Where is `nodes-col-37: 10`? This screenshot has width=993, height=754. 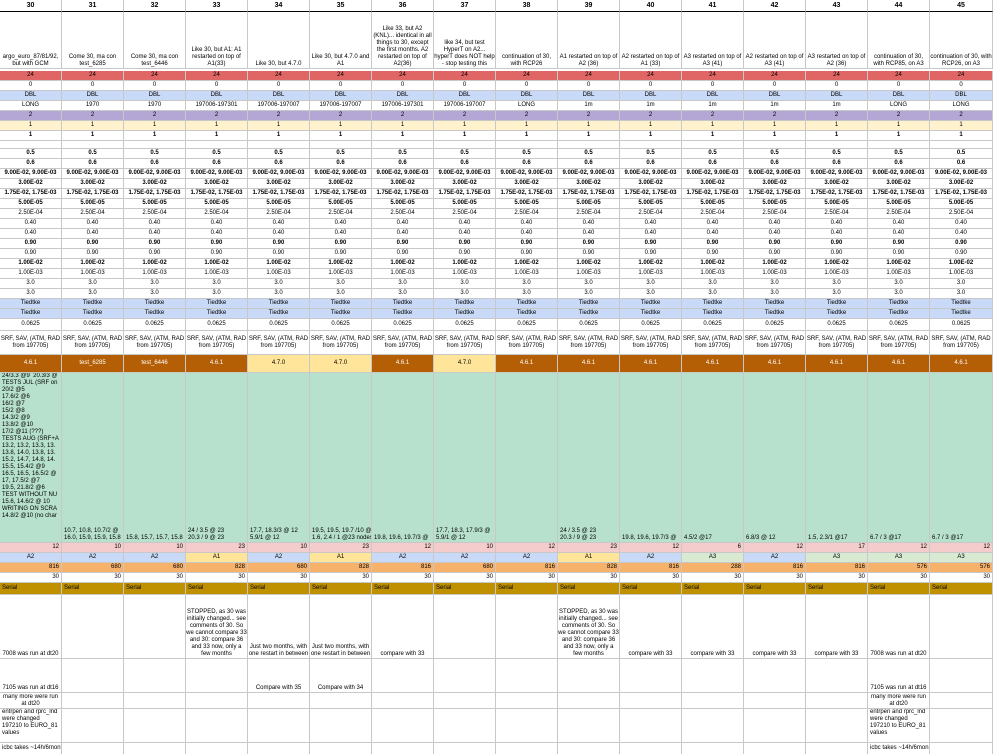
nodes-col-37: 10 is located at coordinates (465, 548).